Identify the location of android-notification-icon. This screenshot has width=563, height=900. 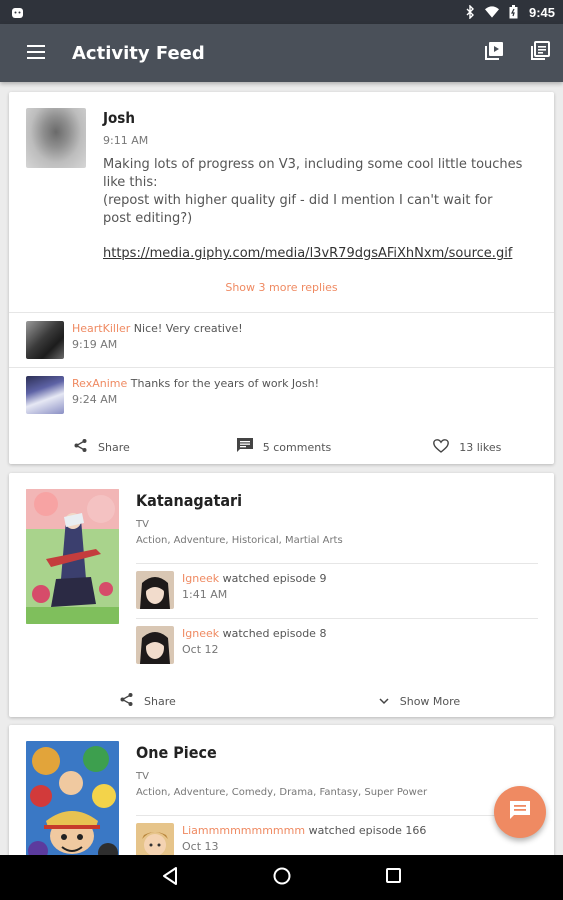
(17, 12).